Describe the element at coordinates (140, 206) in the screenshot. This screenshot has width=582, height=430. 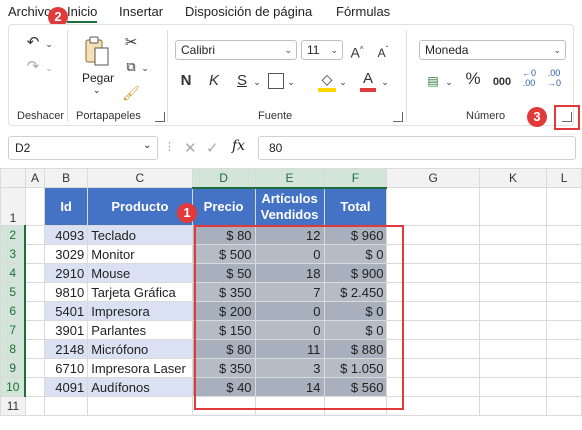
I see `header-producto: Producto` at that location.